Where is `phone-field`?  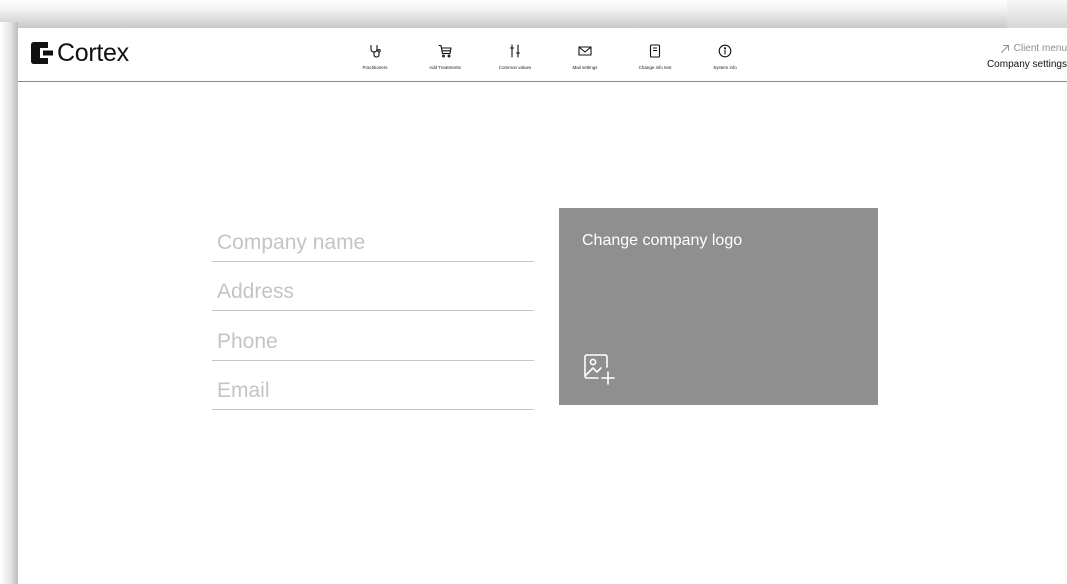
phone-field is located at coordinates (373, 336).